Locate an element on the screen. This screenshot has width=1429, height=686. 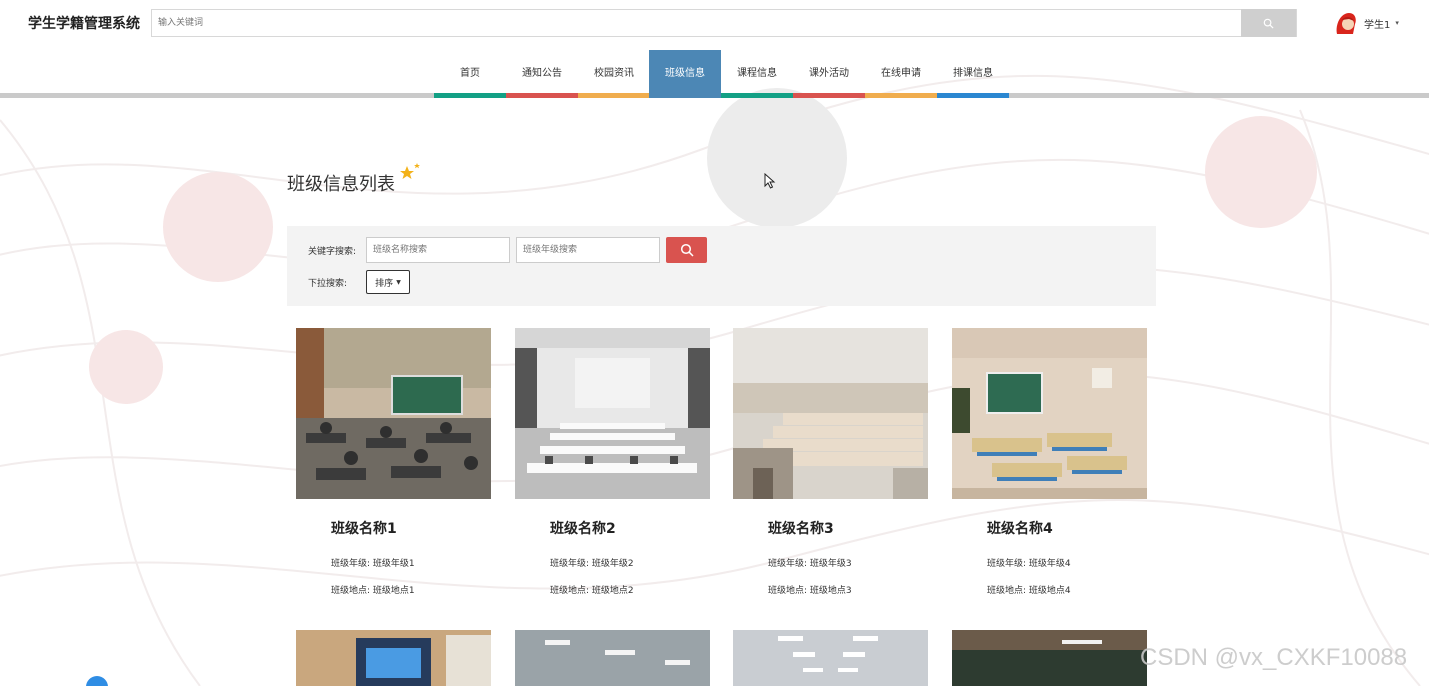
global-search is located at coordinates (724, 23).